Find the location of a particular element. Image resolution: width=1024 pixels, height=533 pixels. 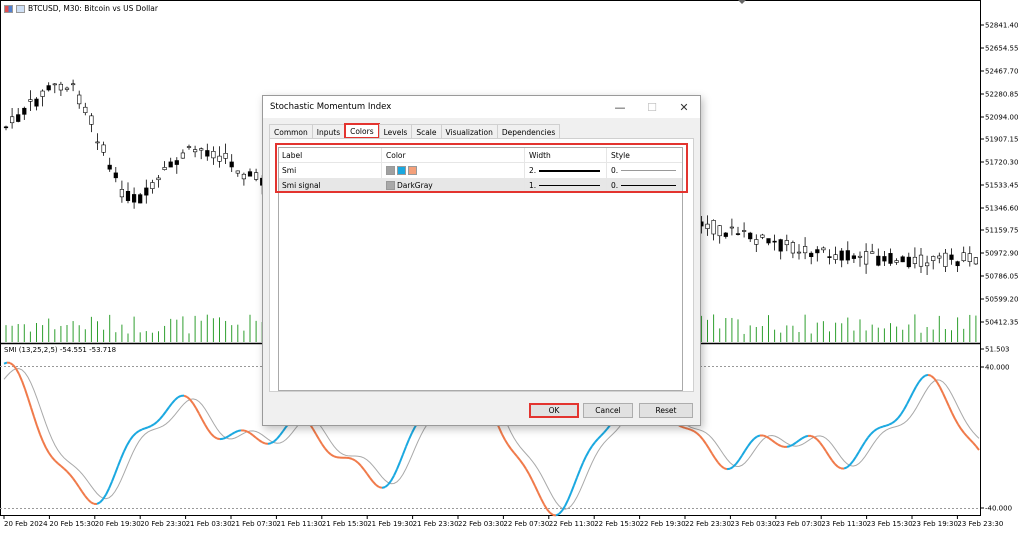

time-tick-label: 21 Feb 03:30 is located at coordinates (209, 524).